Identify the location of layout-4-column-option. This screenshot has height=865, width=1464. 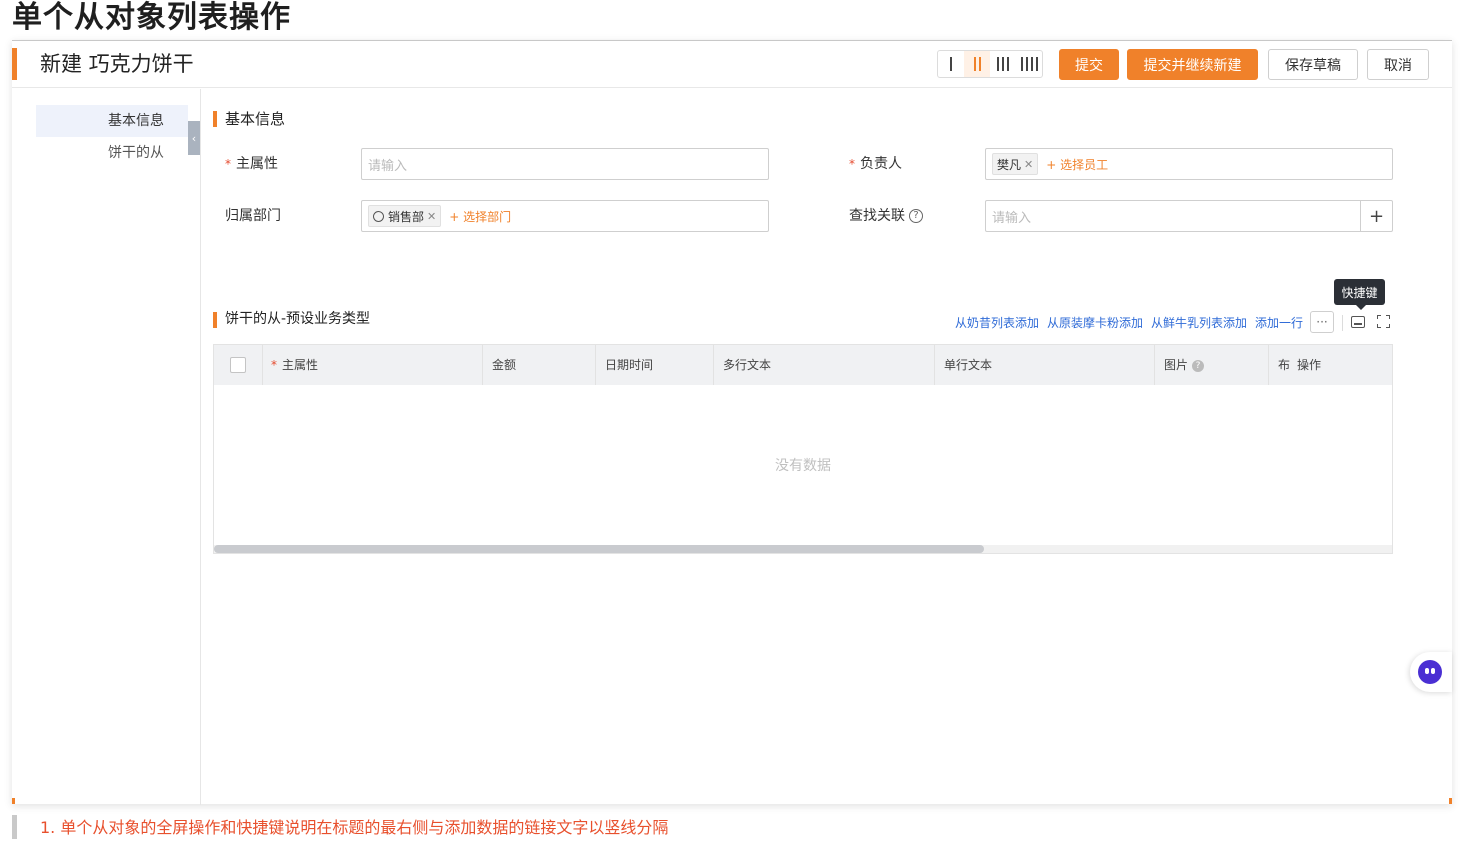
(1029, 64).